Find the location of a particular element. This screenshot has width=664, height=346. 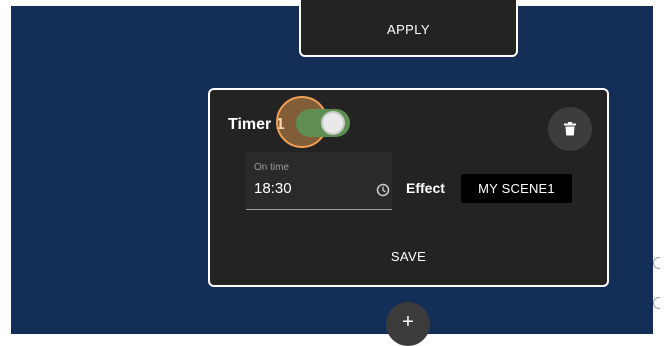

clock-icon is located at coordinates (383, 190).